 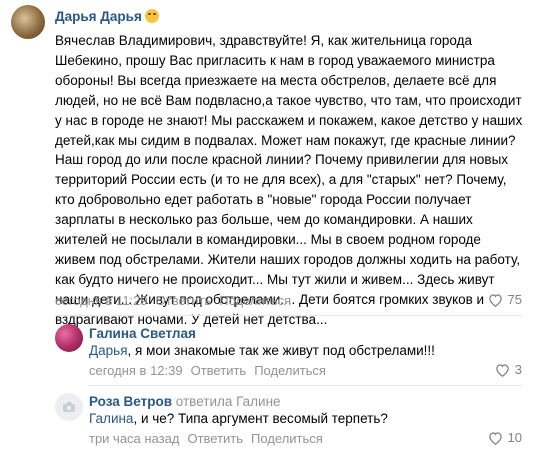 I want to click on reply-to-label: ответила Галине, so click(x=228, y=401).